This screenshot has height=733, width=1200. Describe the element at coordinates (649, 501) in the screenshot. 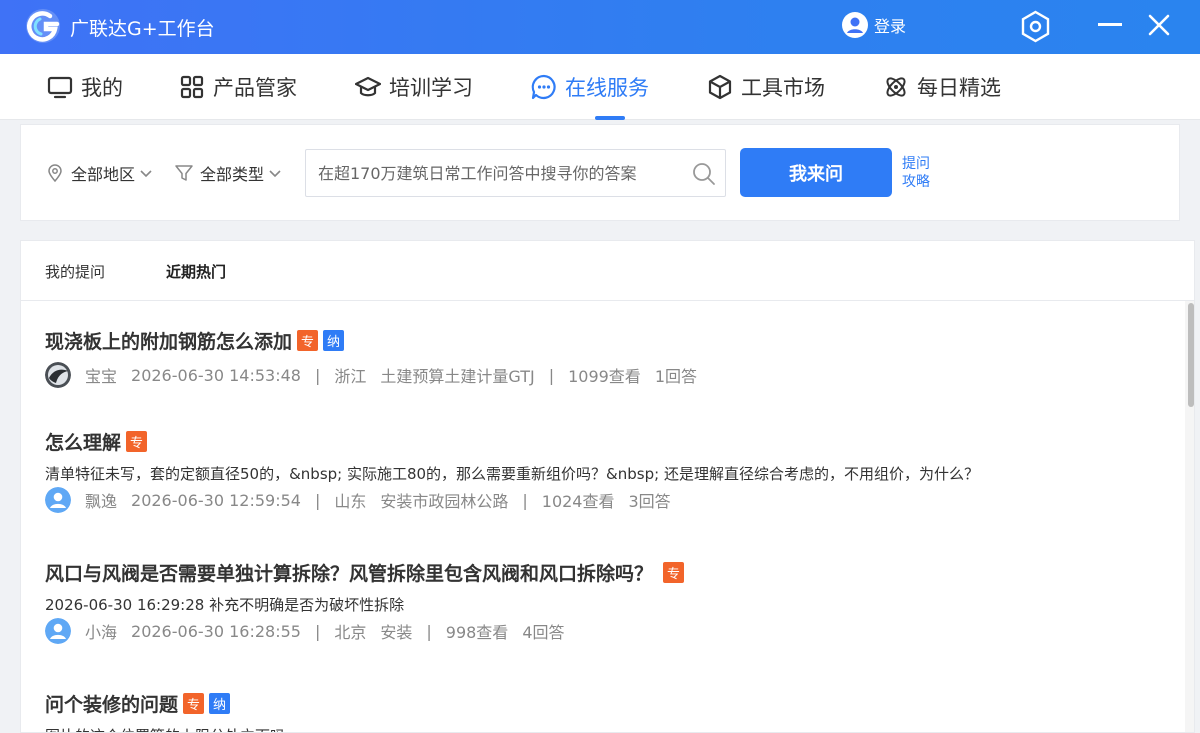

I see `question-answers: 3回答` at that location.